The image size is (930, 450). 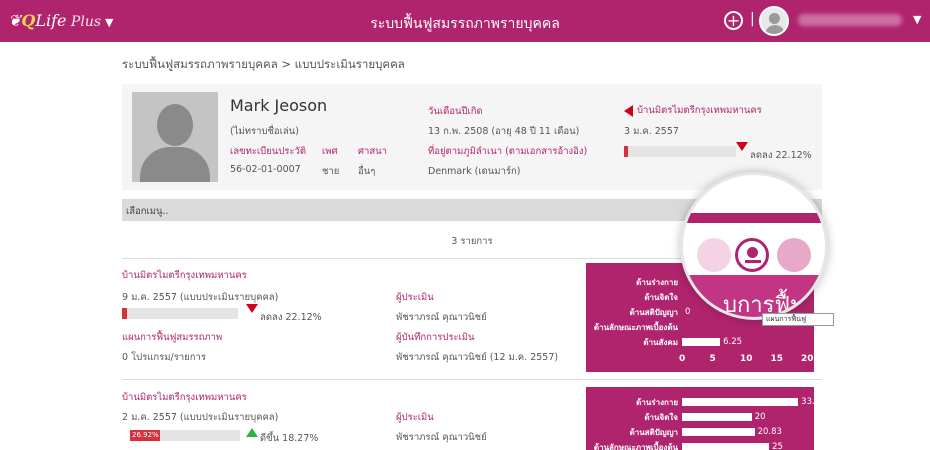 What do you see at coordinates (682, 359) in the screenshot?
I see `chart-tick-label: 0` at bounding box center [682, 359].